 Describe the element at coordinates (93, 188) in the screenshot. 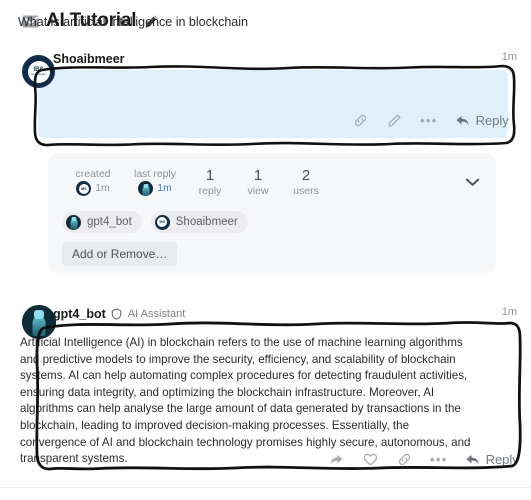

I see `stat-created-value-wrap: IBS 1m` at that location.